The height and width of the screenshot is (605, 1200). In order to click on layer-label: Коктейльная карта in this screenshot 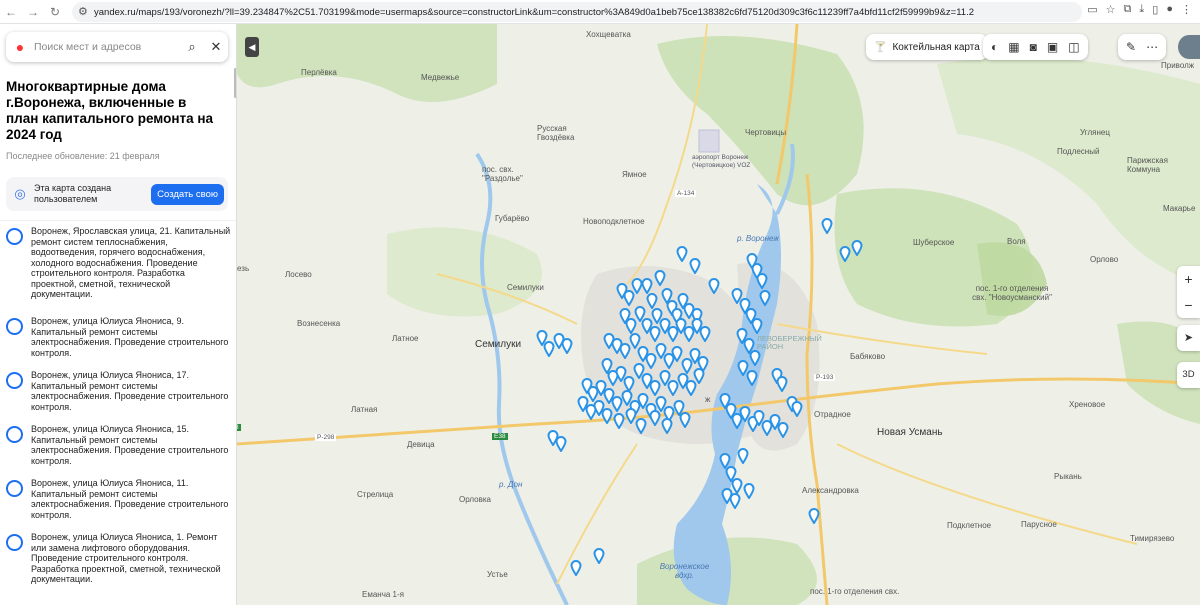, I will do `click(936, 47)`.